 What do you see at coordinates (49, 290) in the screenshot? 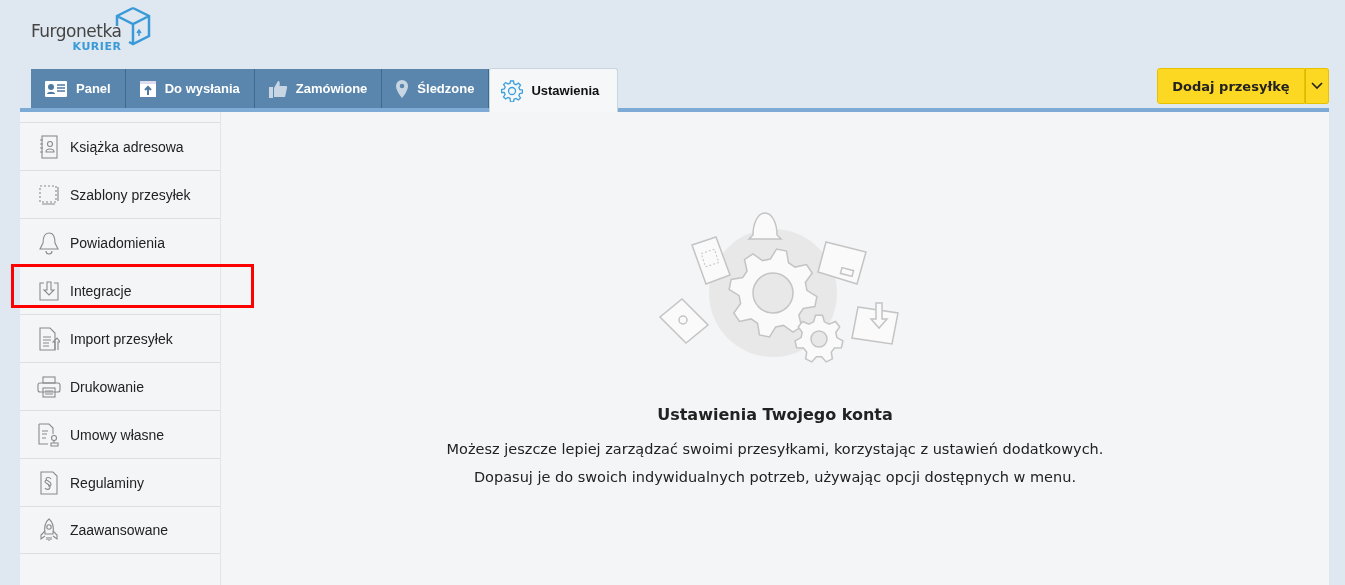
I see `download-icon` at bounding box center [49, 290].